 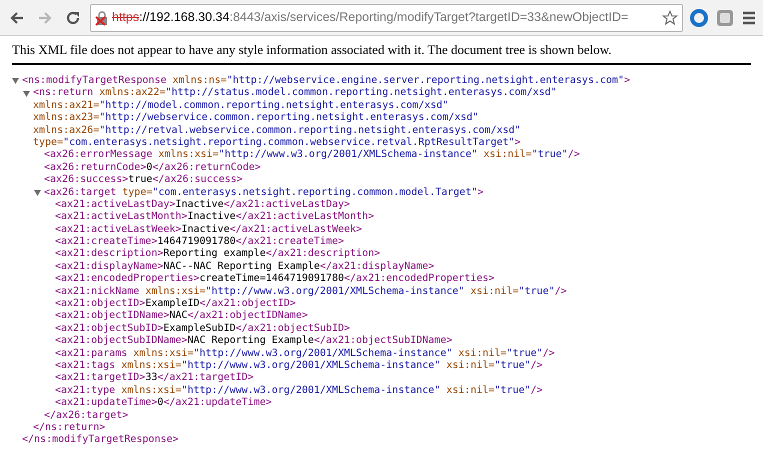 I want to click on xml-line: <ax21:objectSubID>ExampleSubID</ax21:objectSubID>, so click(x=202, y=328).